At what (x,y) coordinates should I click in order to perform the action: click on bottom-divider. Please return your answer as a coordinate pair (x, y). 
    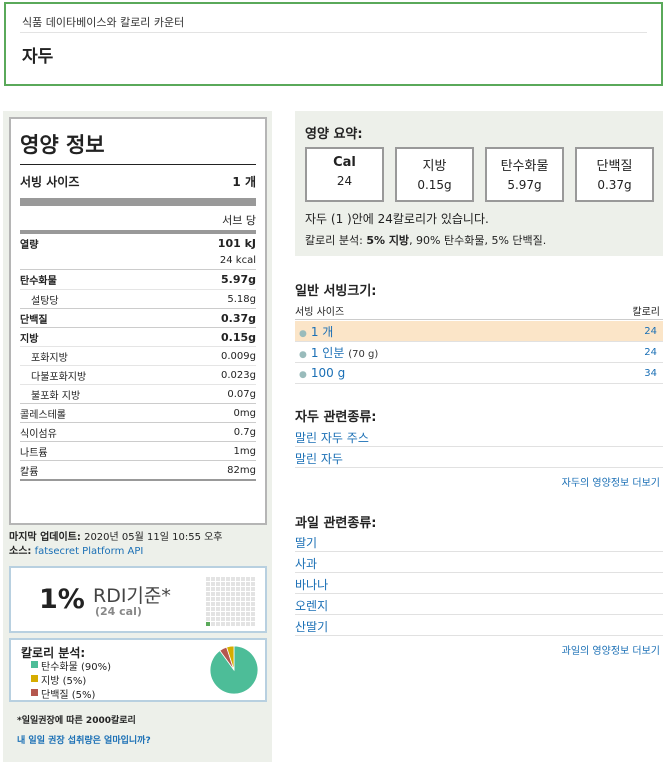
    Looking at the image, I should click on (138, 480).